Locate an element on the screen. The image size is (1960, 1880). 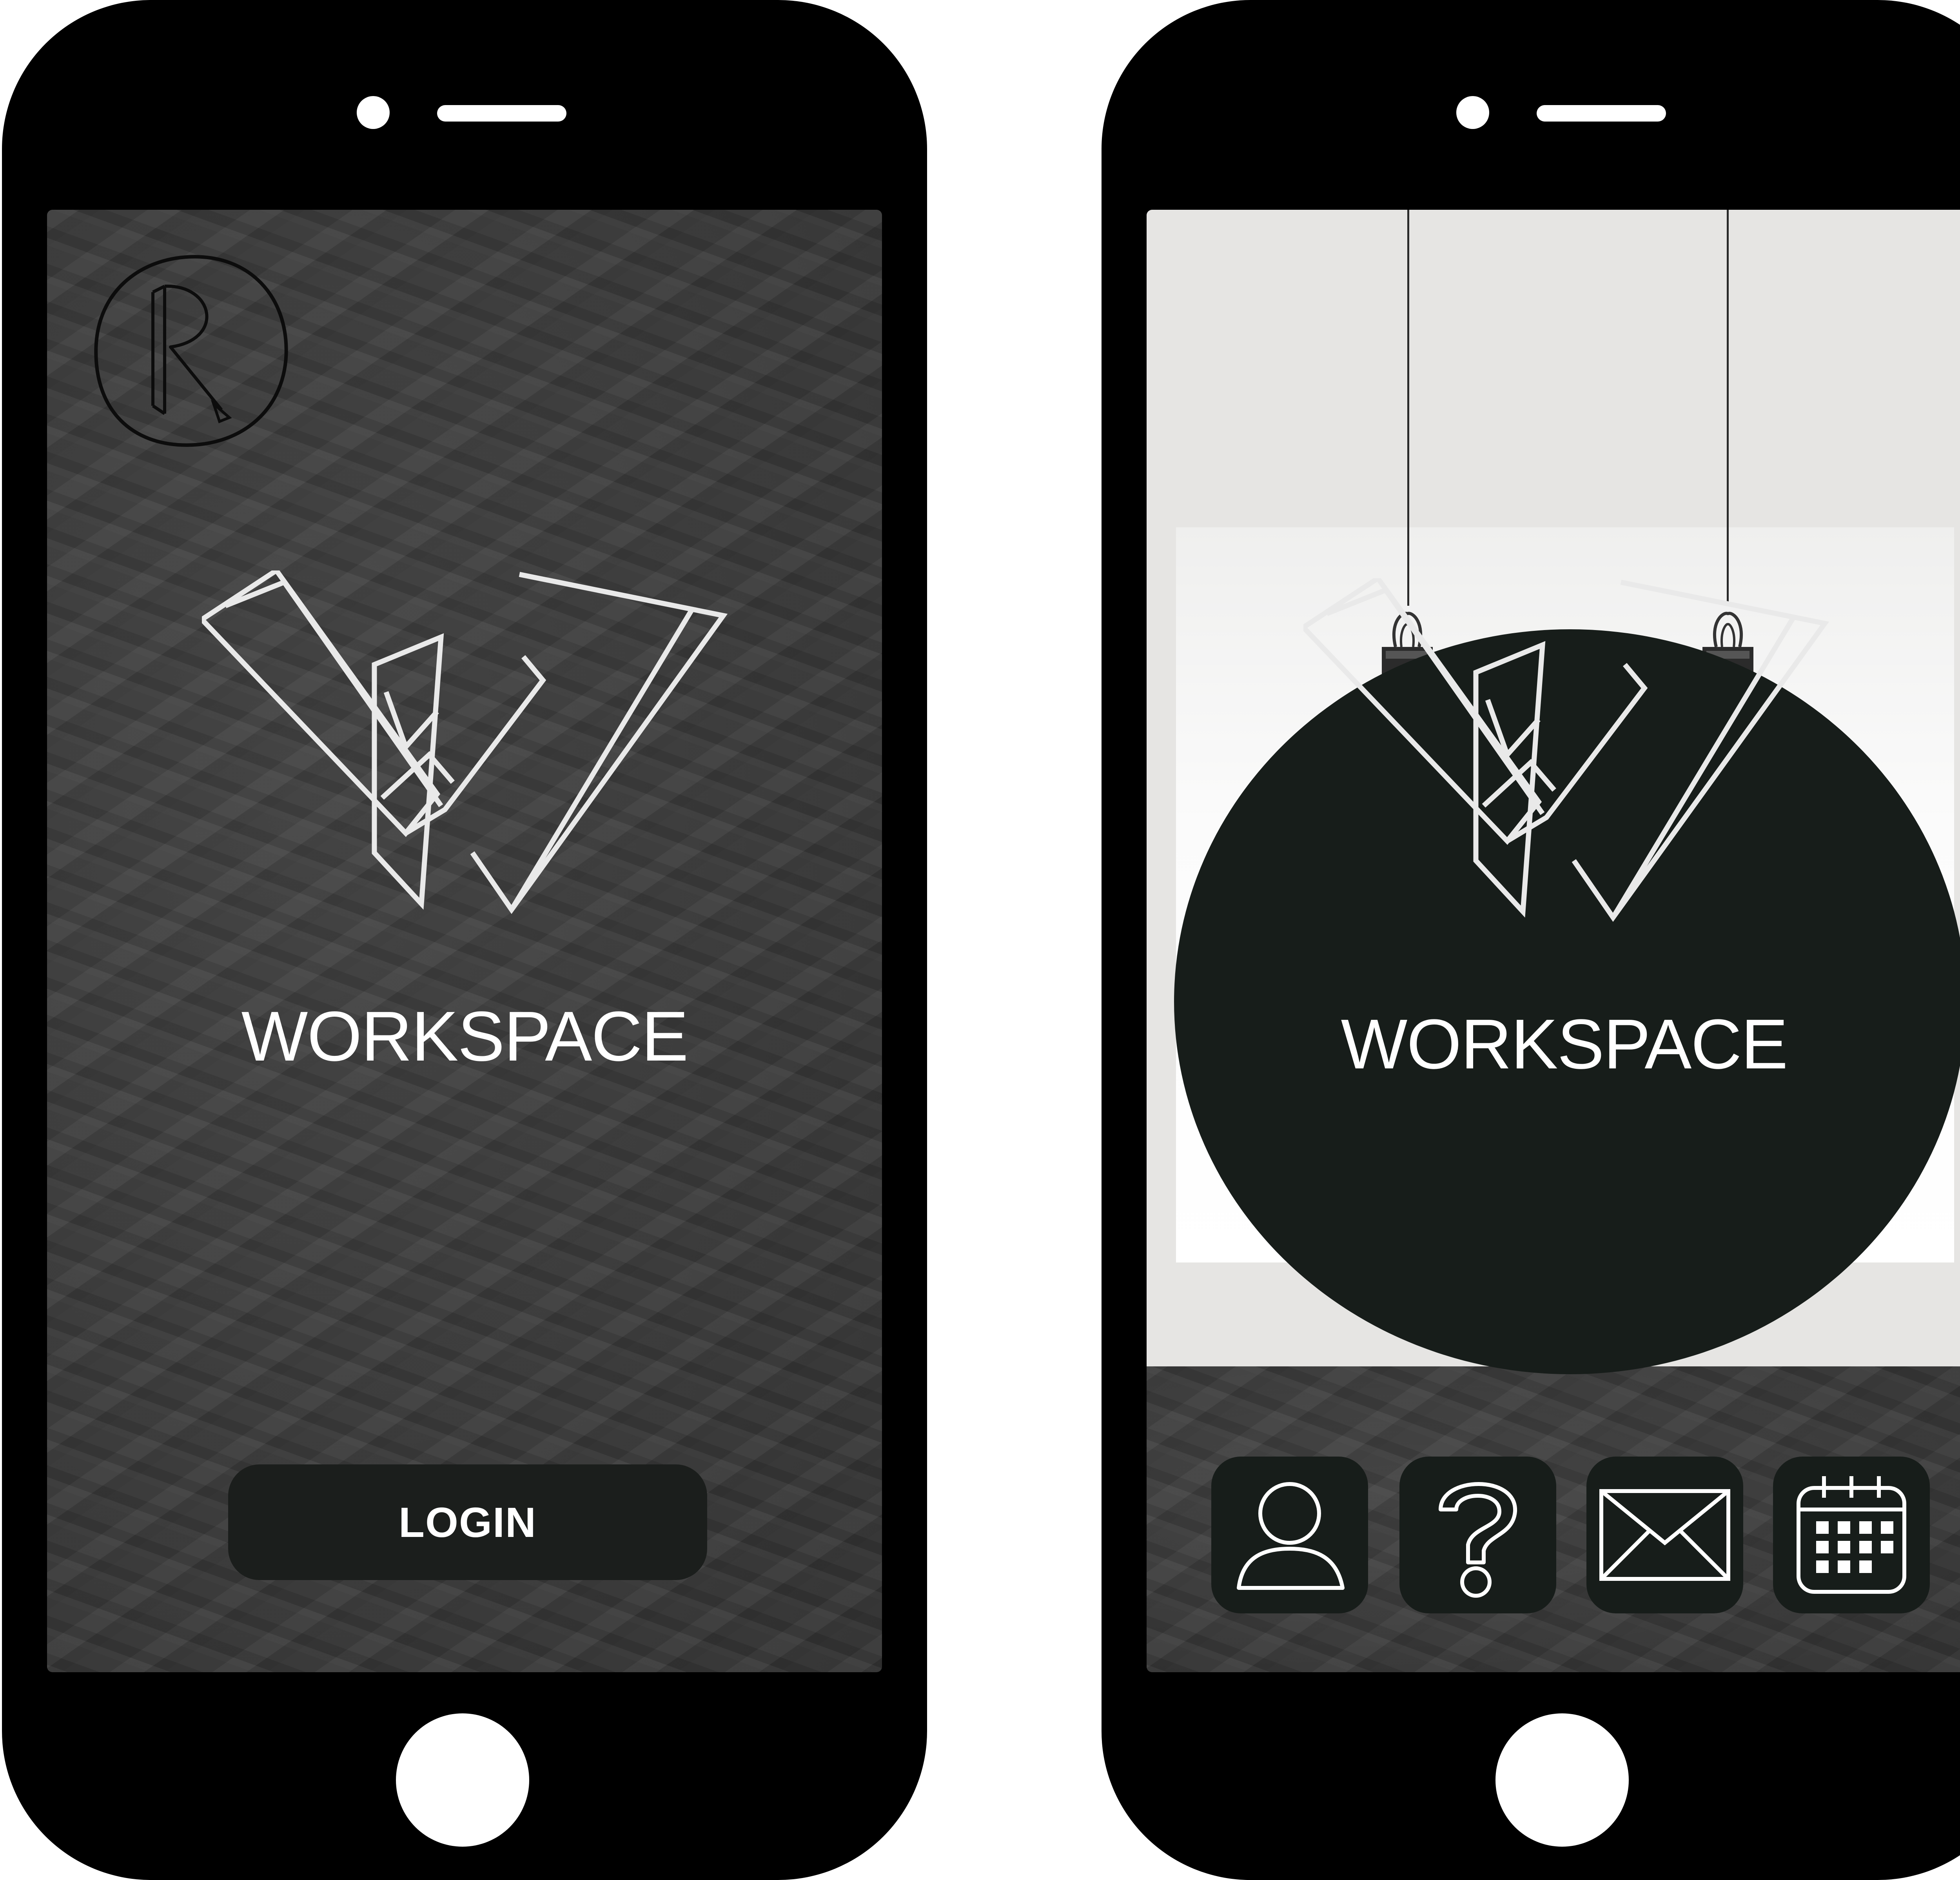
svg-text: R is located at coordinates (191, 366).